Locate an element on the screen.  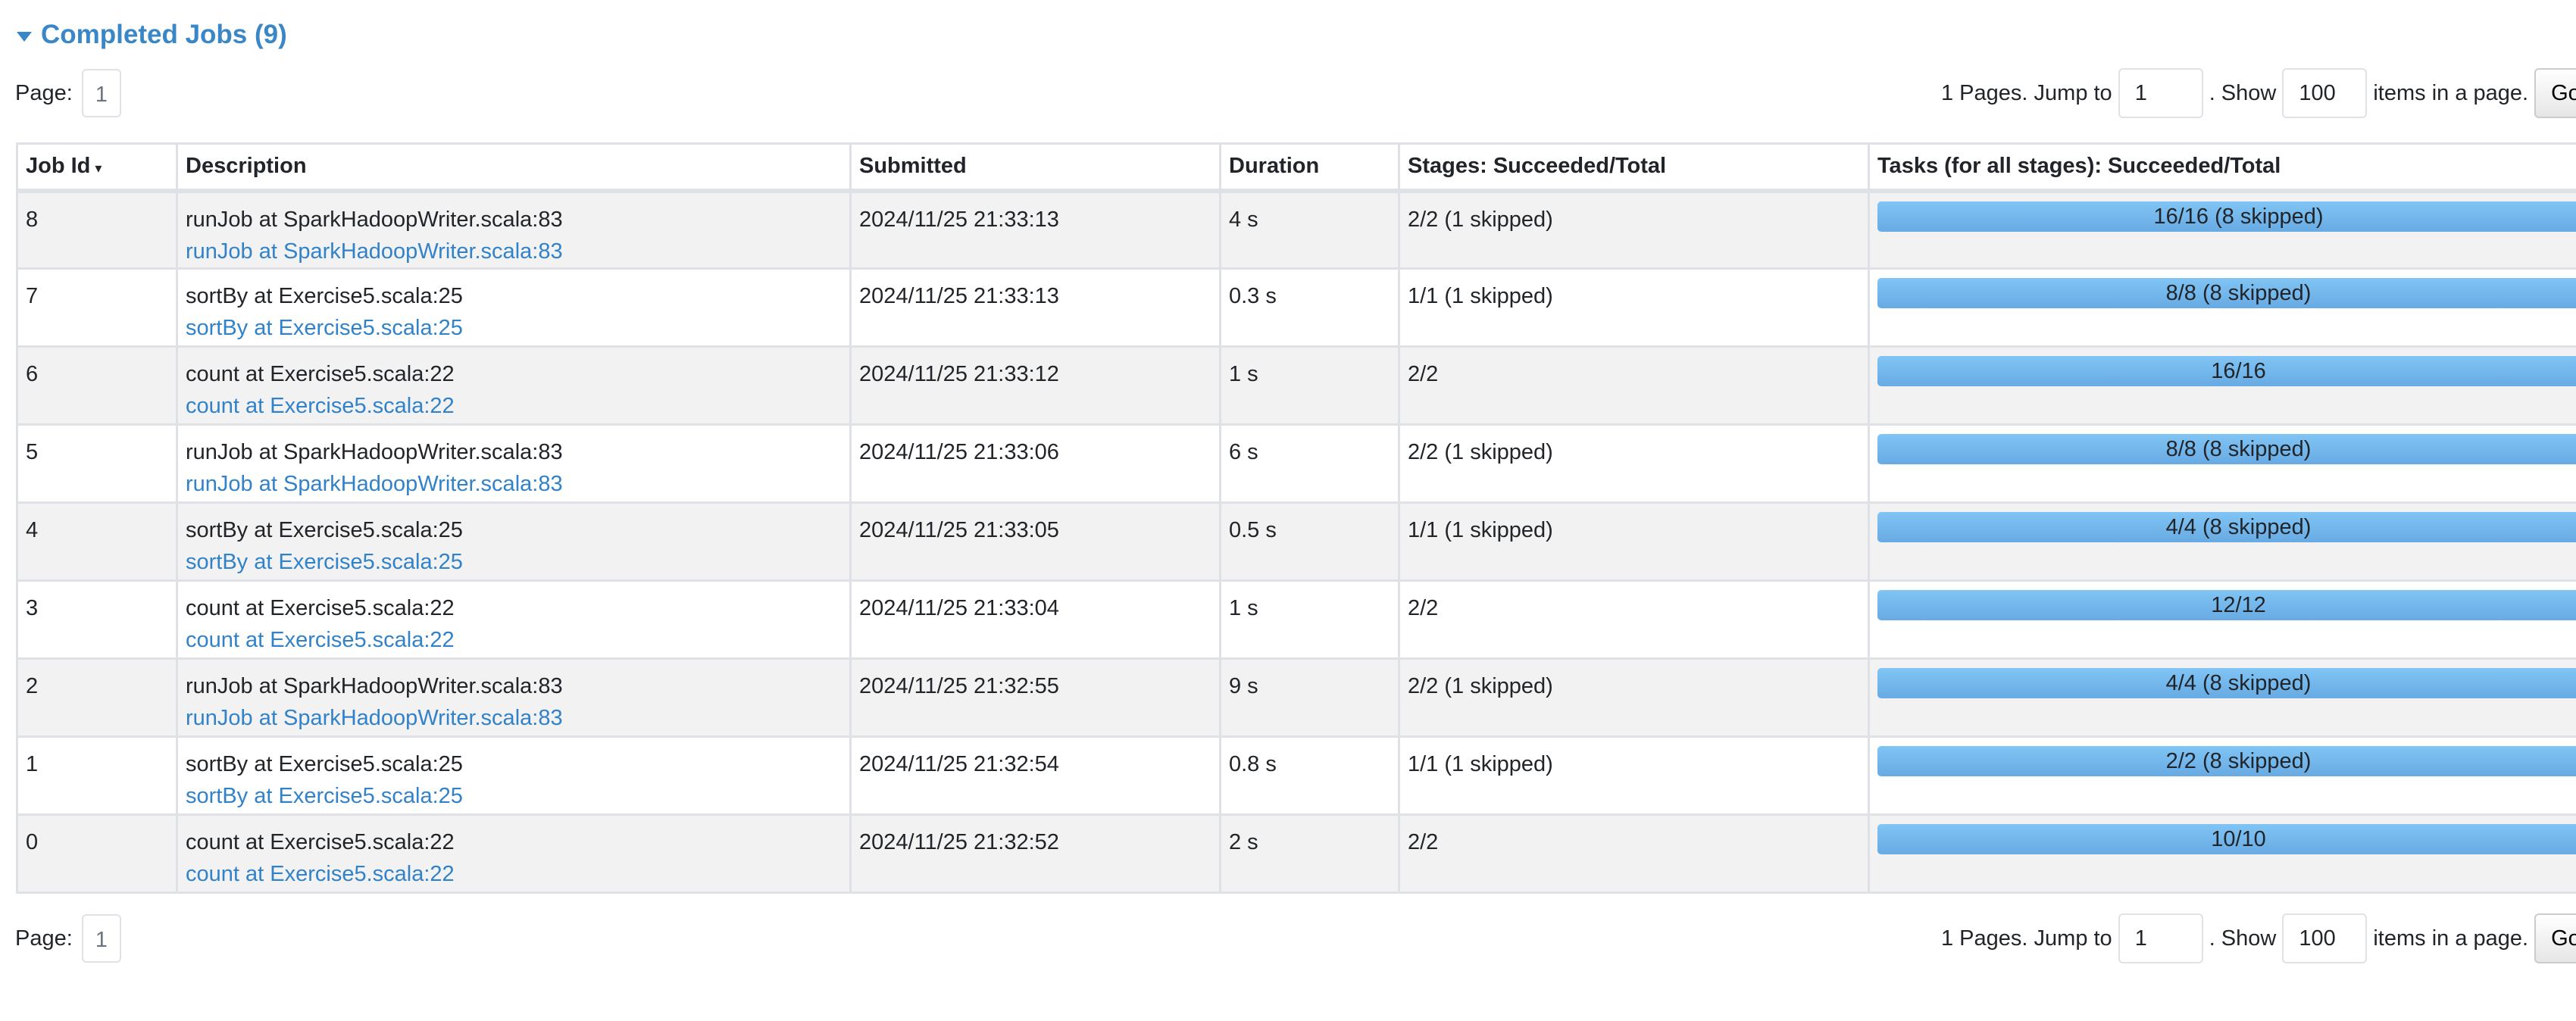
header-job-id-label: Job Id is located at coordinates (59, 166).